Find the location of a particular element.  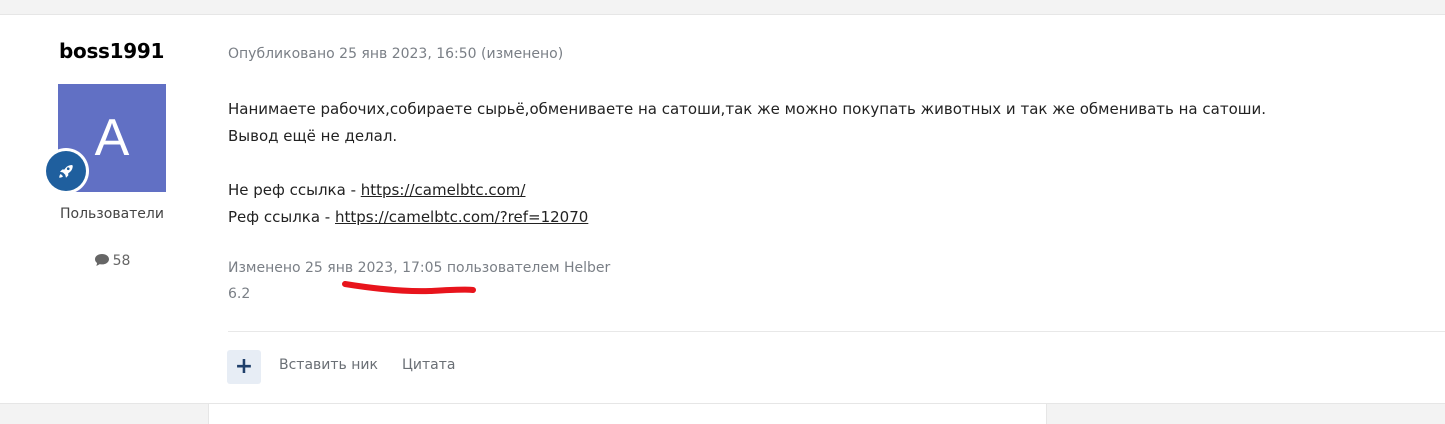

nonref-link: https://camelbtc.com/ is located at coordinates (443, 190).